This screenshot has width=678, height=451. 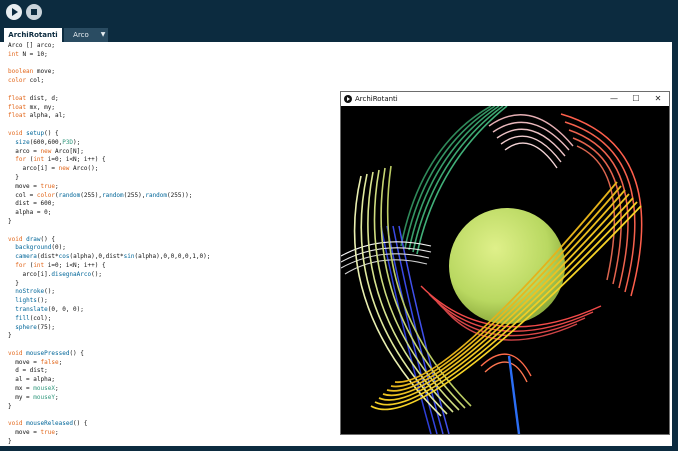 What do you see at coordinates (339, 34) in the screenshot?
I see `tab-bar: ArchiRotanti Arco ▼` at bounding box center [339, 34].